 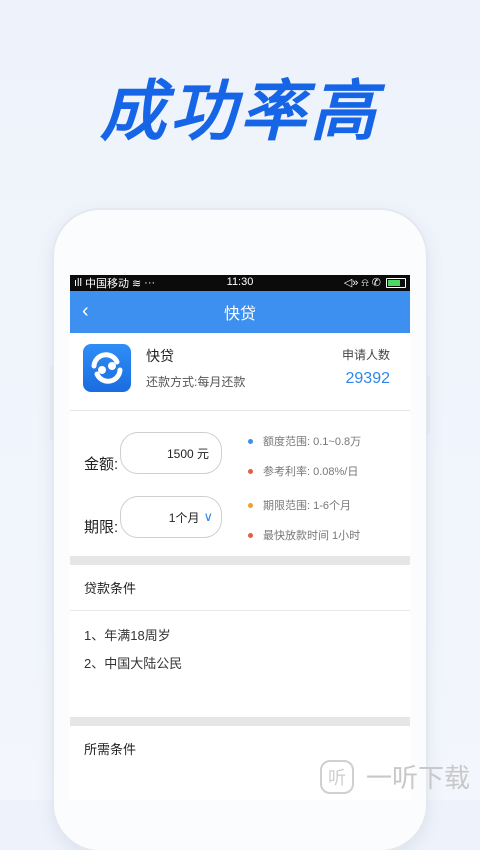 I want to click on apply-count-label: 申请人数, so click(x=365, y=355).